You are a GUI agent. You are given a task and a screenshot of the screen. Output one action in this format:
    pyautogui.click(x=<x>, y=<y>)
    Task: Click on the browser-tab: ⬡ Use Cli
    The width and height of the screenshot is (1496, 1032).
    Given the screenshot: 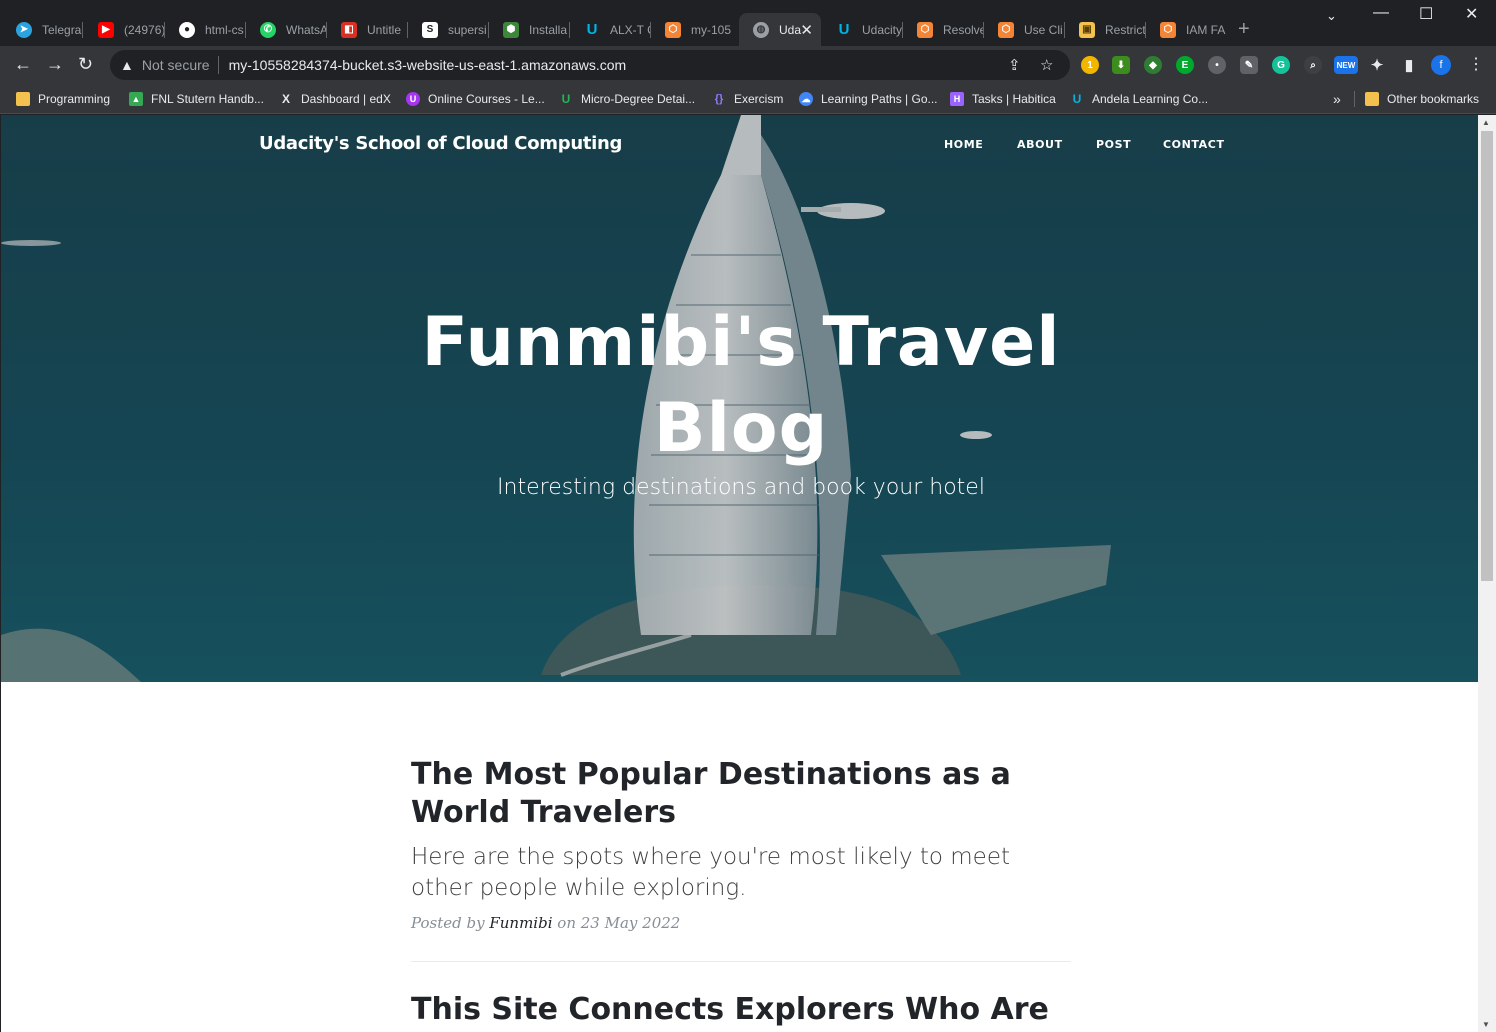 What is the action you would take?
    pyautogui.click(x=1024, y=29)
    